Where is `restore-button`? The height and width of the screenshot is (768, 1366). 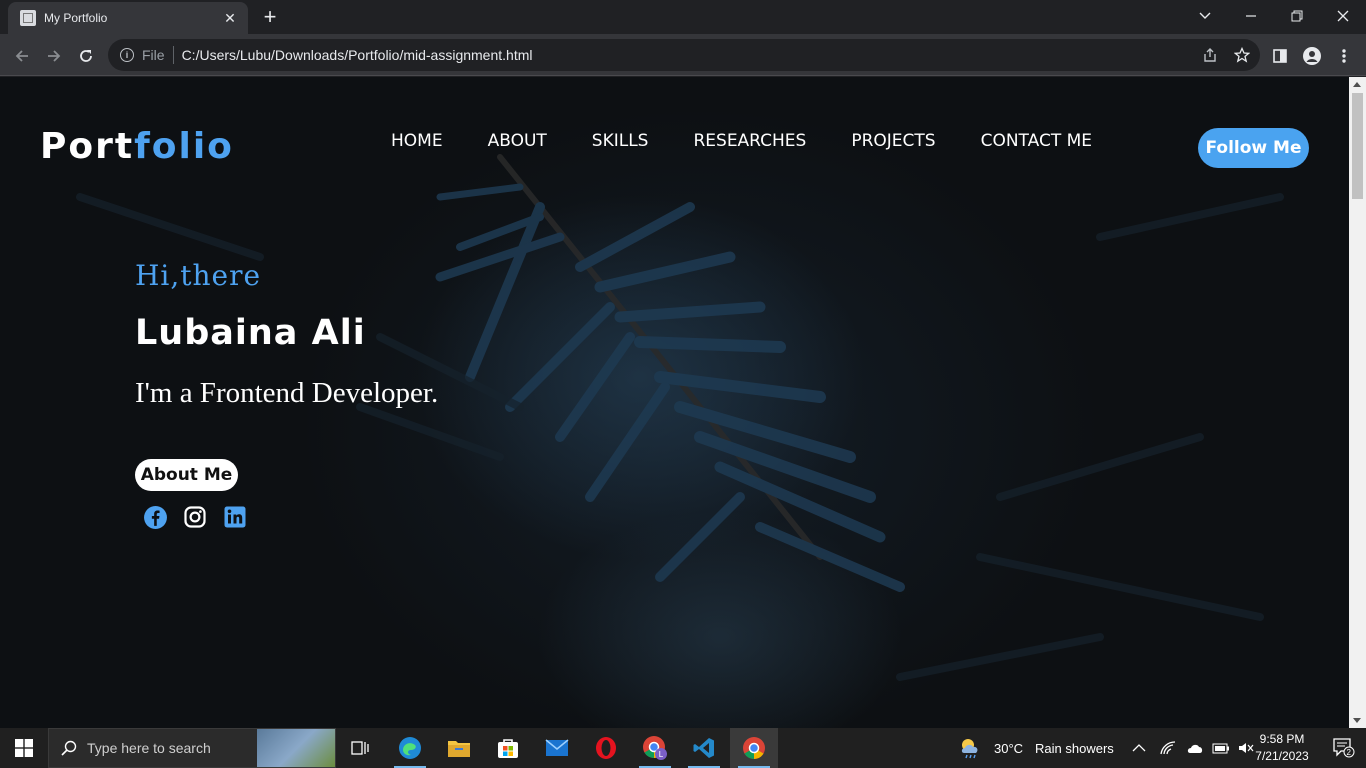 restore-button is located at coordinates (1297, 16).